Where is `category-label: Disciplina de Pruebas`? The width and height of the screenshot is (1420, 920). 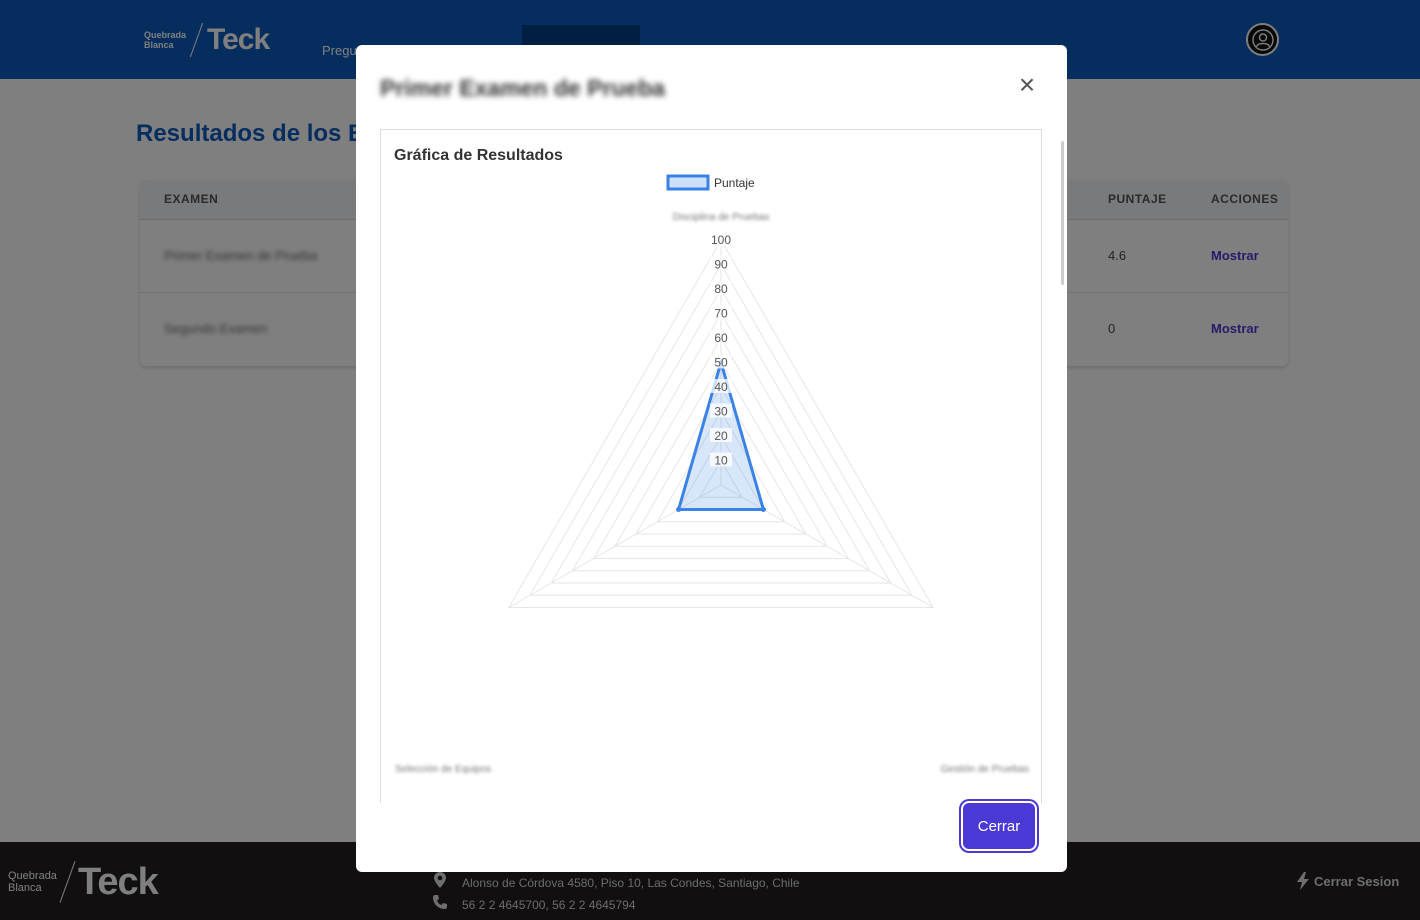
category-label: Disciplina de Pruebas is located at coordinates (721, 217).